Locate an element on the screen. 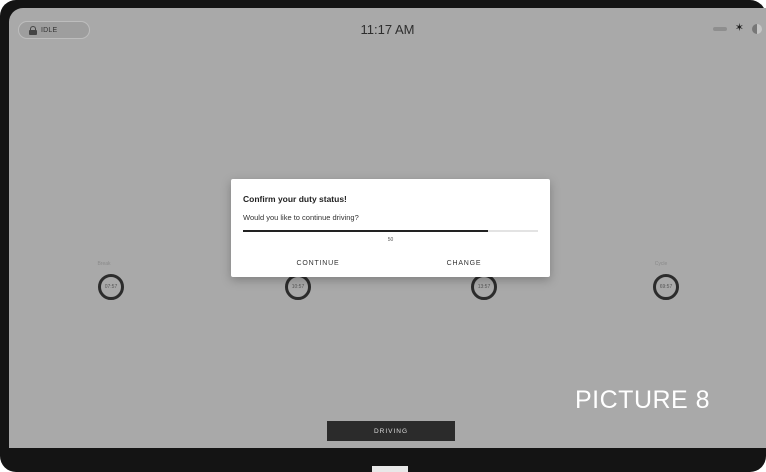 The width and height of the screenshot is (766, 472). countdown-value: 50 is located at coordinates (390, 240).